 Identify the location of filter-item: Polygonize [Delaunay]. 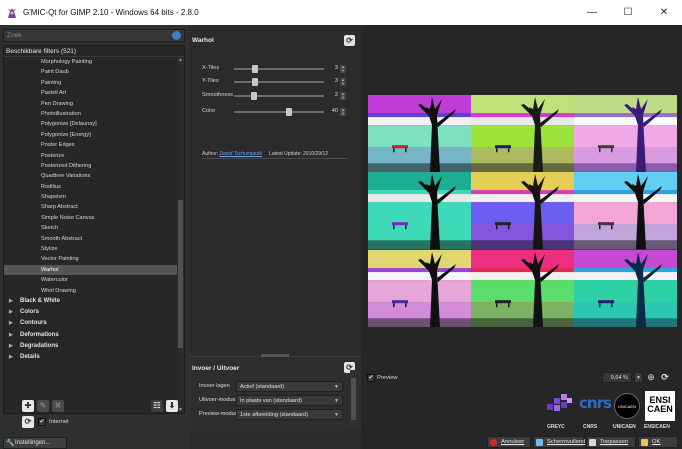
(94, 124).